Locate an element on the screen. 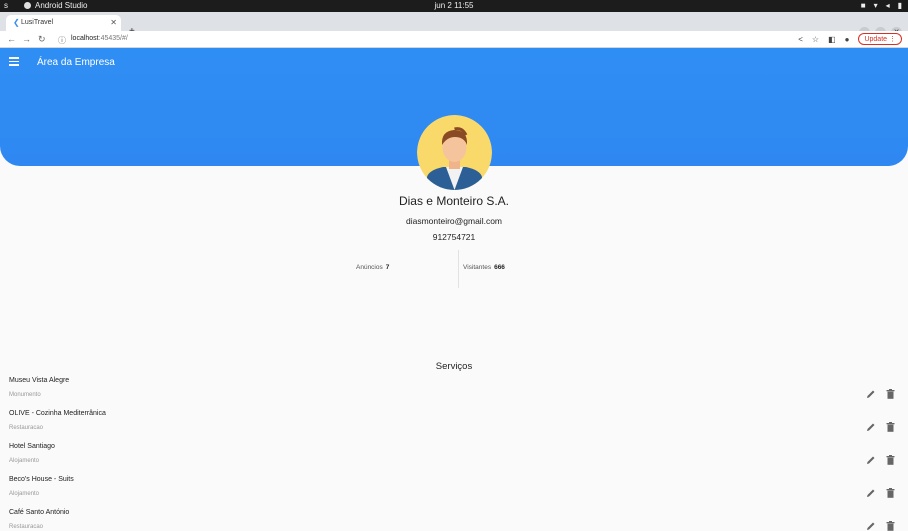  service-name: OLIVE - Cozinha Mediterrânica is located at coordinates (57, 413).